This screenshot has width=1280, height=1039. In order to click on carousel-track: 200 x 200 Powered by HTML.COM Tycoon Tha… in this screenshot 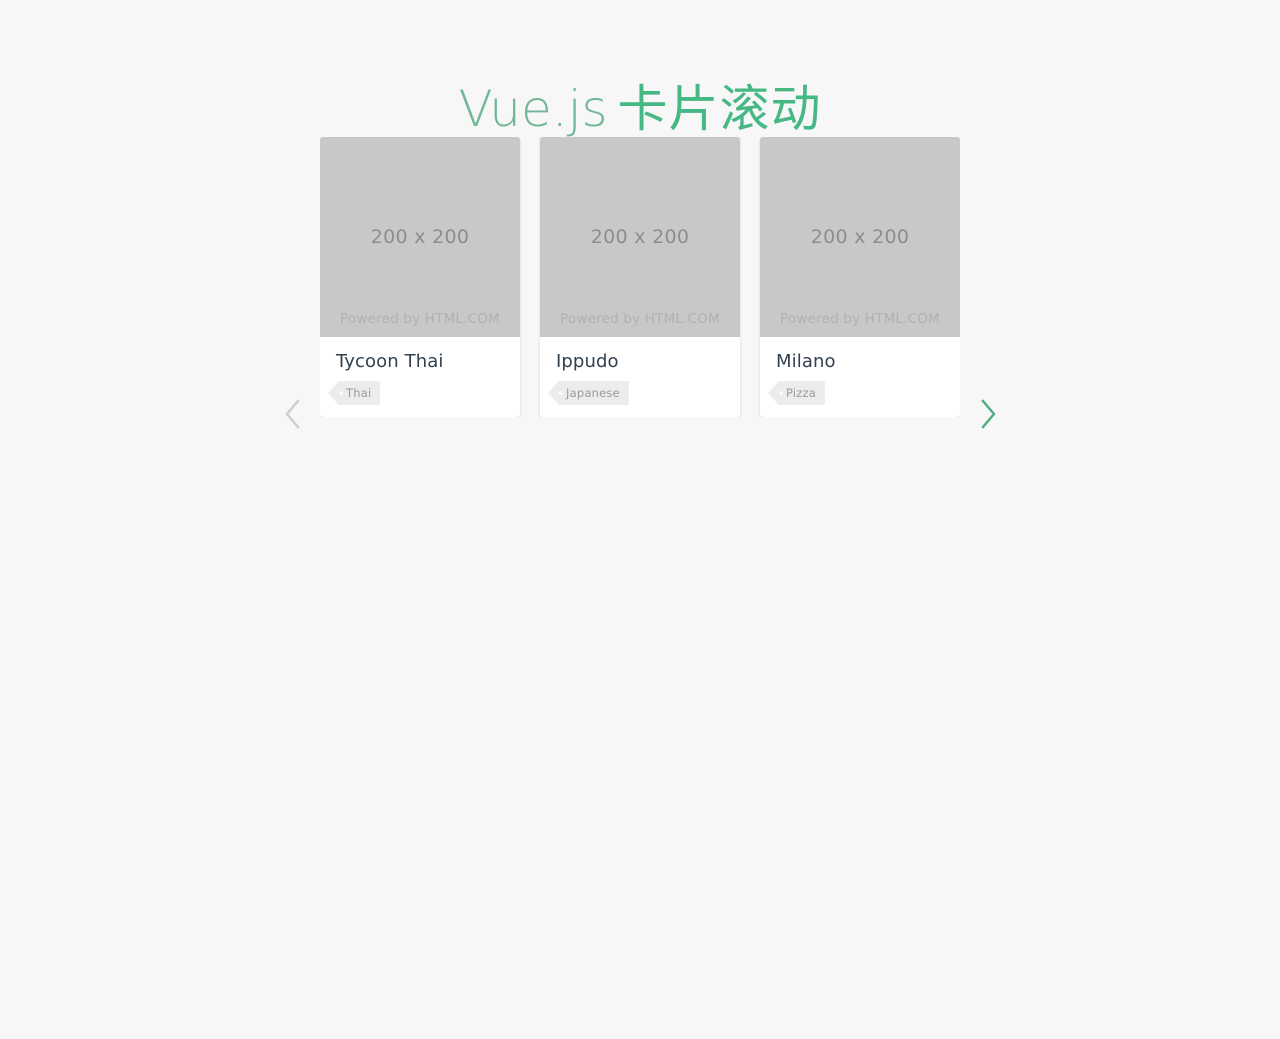, I will do `click(640, 277)`.